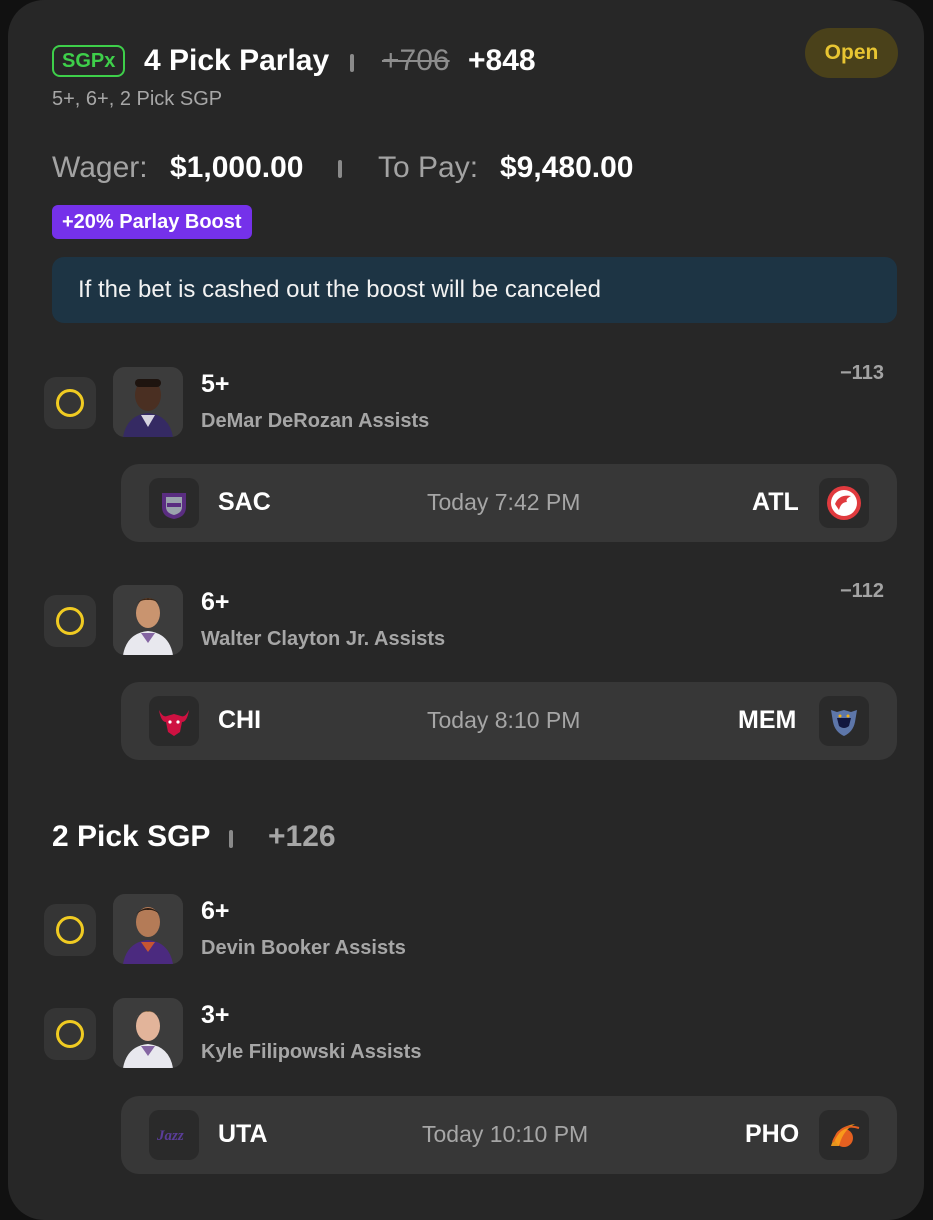  Describe the element at coordinates (174, 721) in the screenshot. I see `bulls-logo-icon` at that location.